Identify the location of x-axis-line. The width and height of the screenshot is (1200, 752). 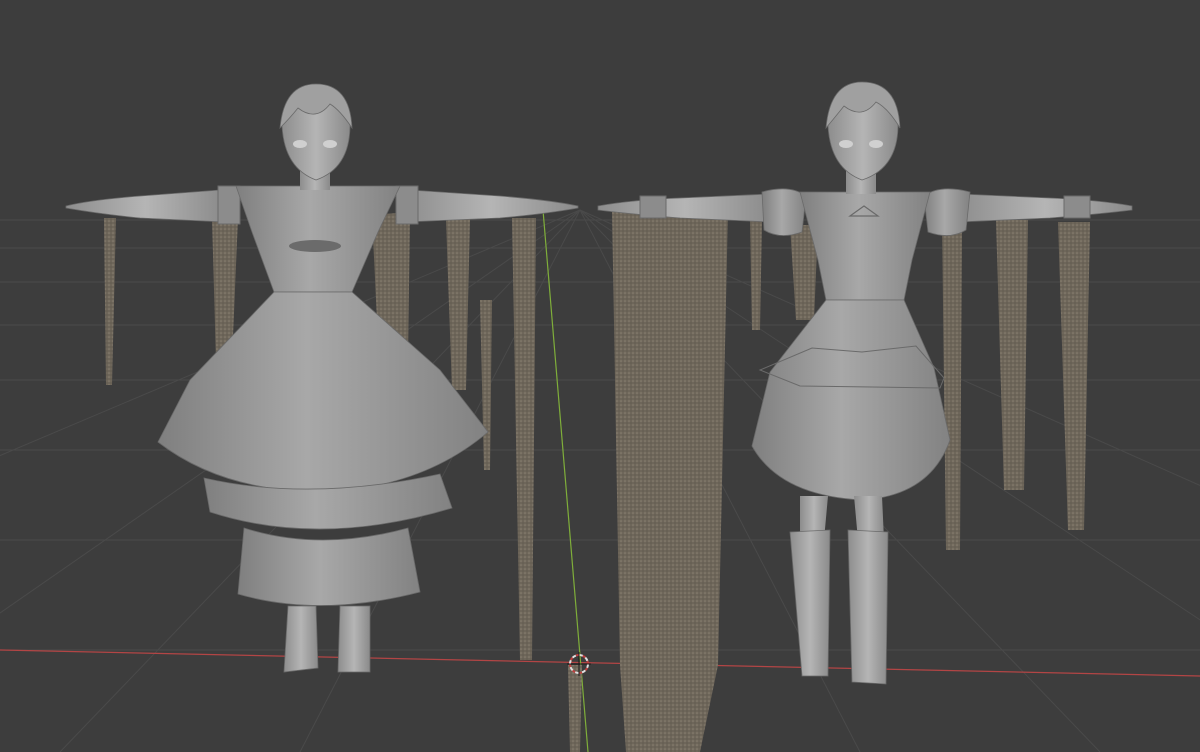
(600, 663).